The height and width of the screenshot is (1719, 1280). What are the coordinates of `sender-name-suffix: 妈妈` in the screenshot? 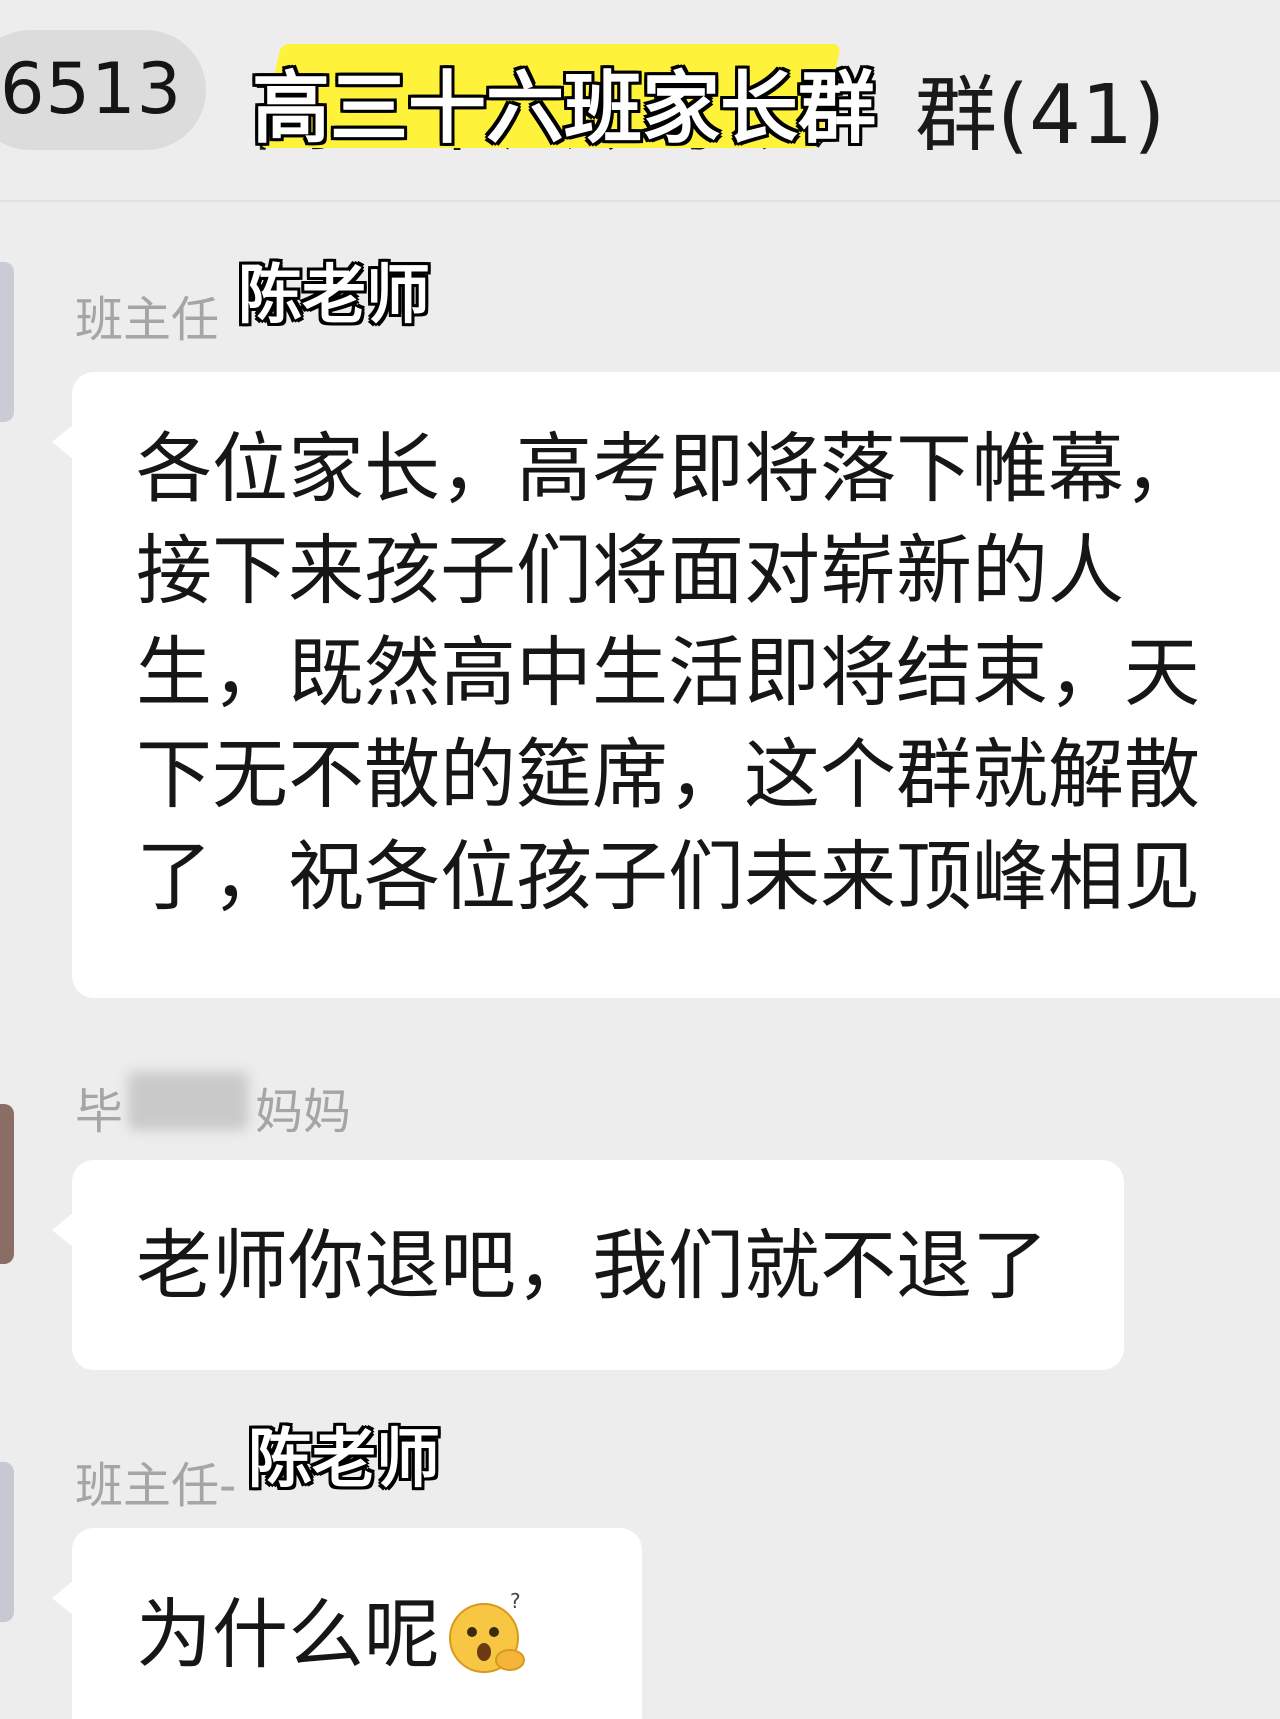 It's located at (303, 1112).